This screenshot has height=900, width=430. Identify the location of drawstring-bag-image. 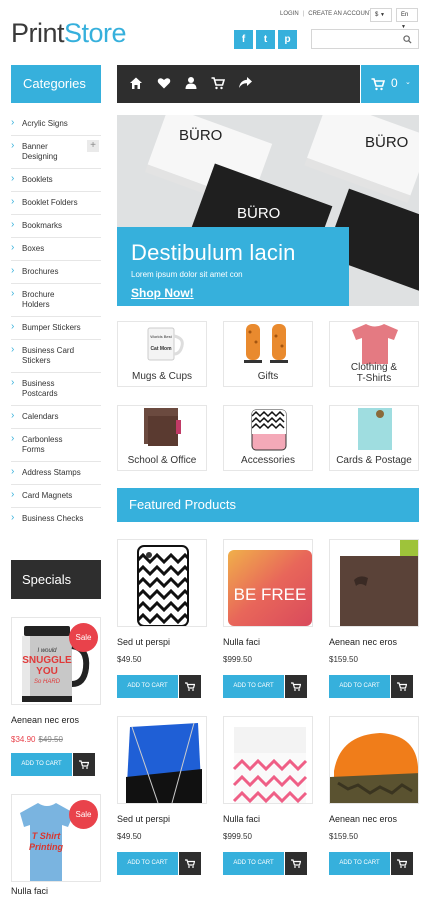
(164, 762).